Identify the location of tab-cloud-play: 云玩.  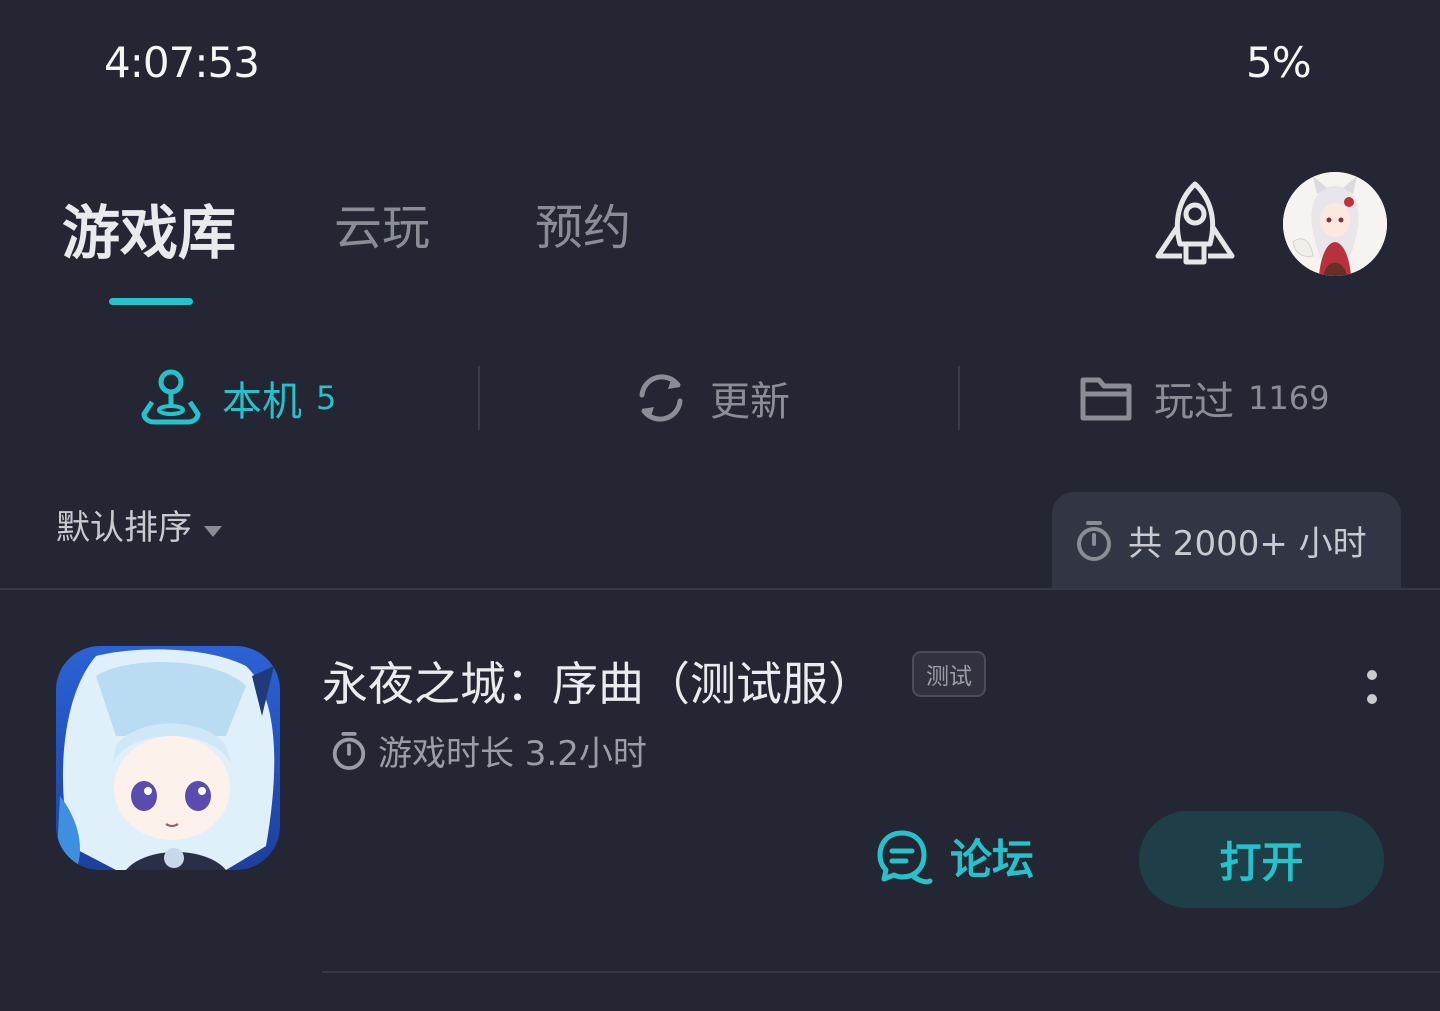
(382, 223).